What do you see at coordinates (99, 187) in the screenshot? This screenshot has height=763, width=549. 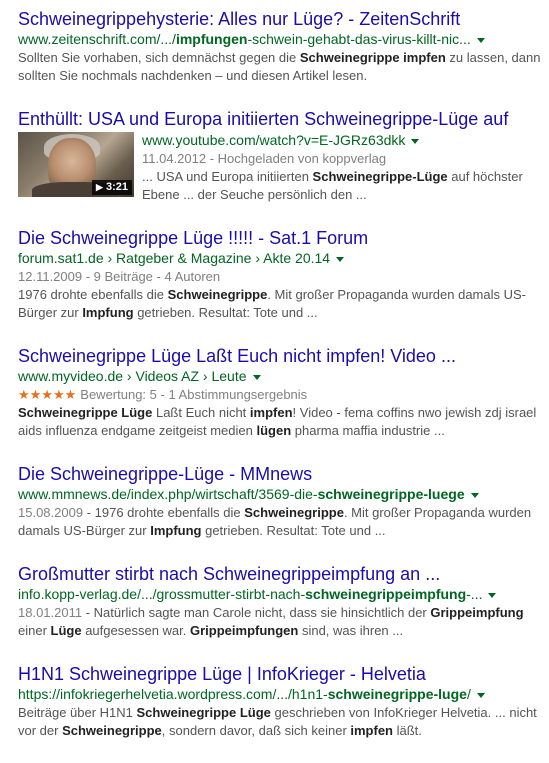 I see `play-icon: ▶` at bounding box center [99, 187].